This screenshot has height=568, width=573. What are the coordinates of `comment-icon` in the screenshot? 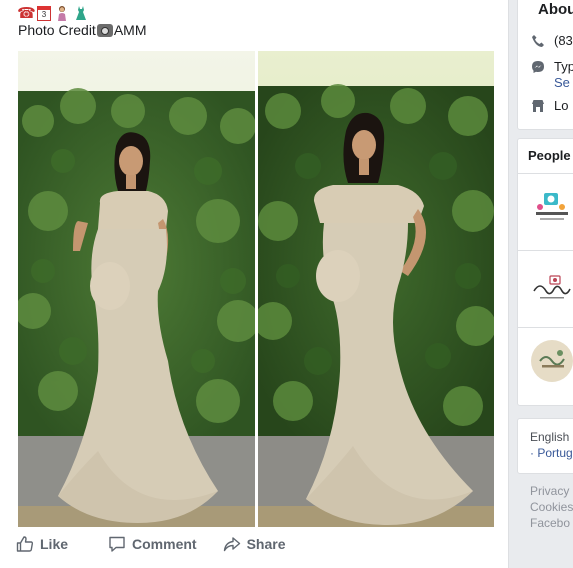 It's located at (117, 544).